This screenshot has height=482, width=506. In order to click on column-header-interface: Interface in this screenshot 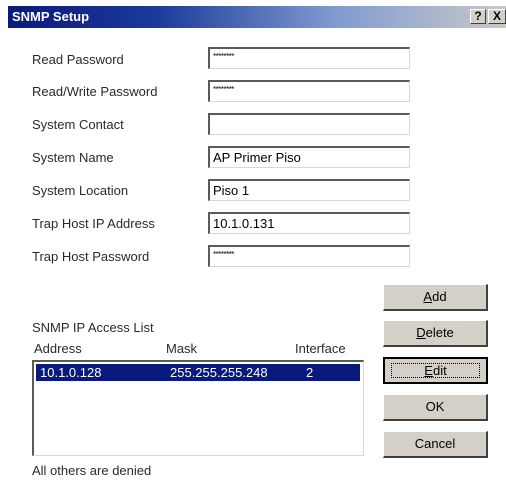, I will do `click(320, 348)`.